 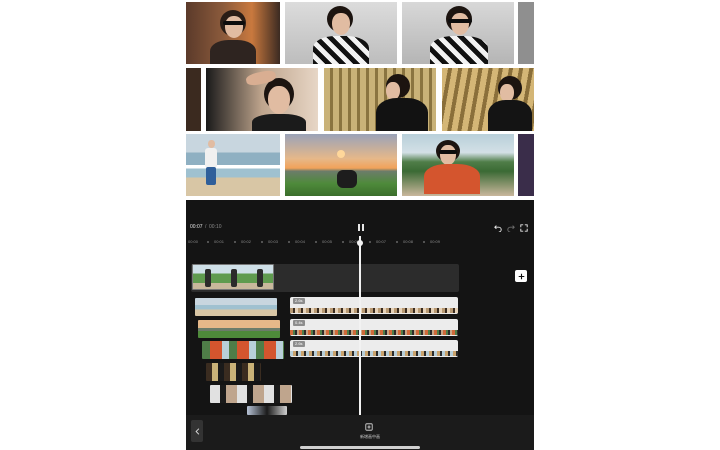 I want to click on total-time: 00:10, so click(x=215, y=227).